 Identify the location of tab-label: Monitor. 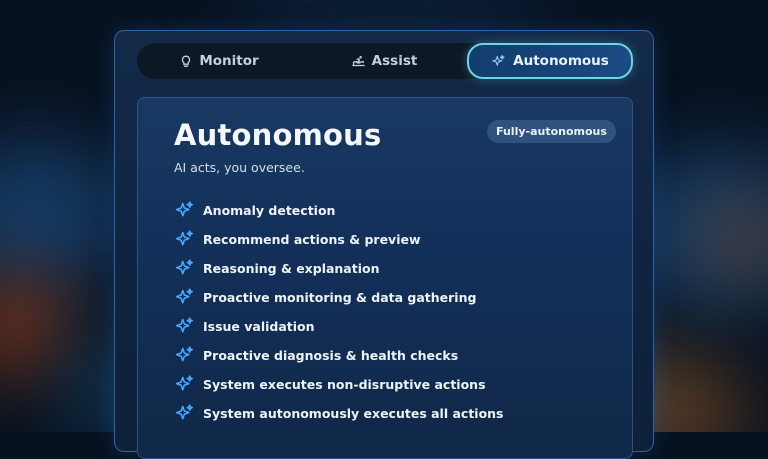
(229, 61).